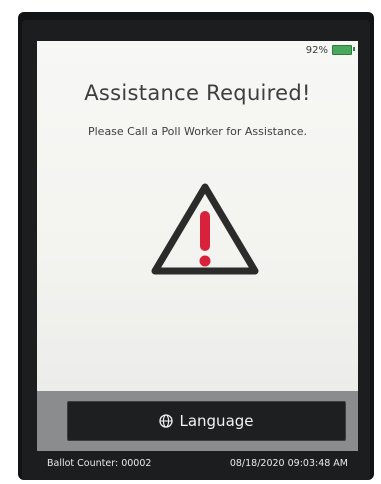  What do you see at coordinates (288, 463) in the screenshot?
I see `datetime: 08/18/2020 09:03:48 AM` at bounding box center [288, 463].